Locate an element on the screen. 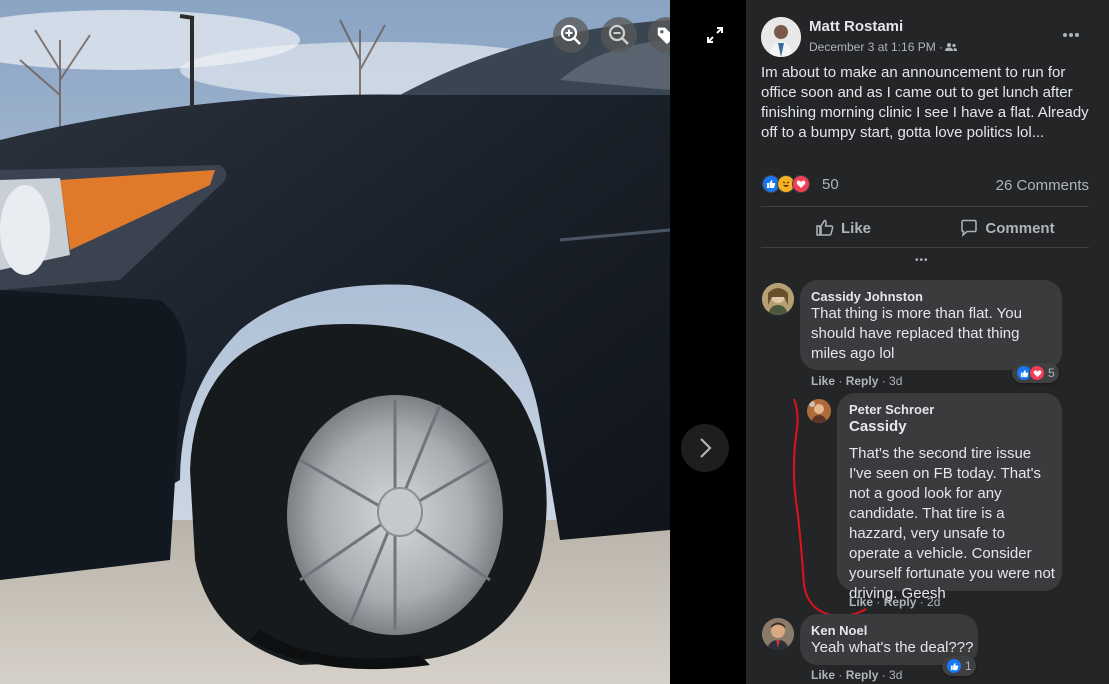 The height and width of the screenshot is (684, 1109). tag-icon is located at coordinates (663, 36).